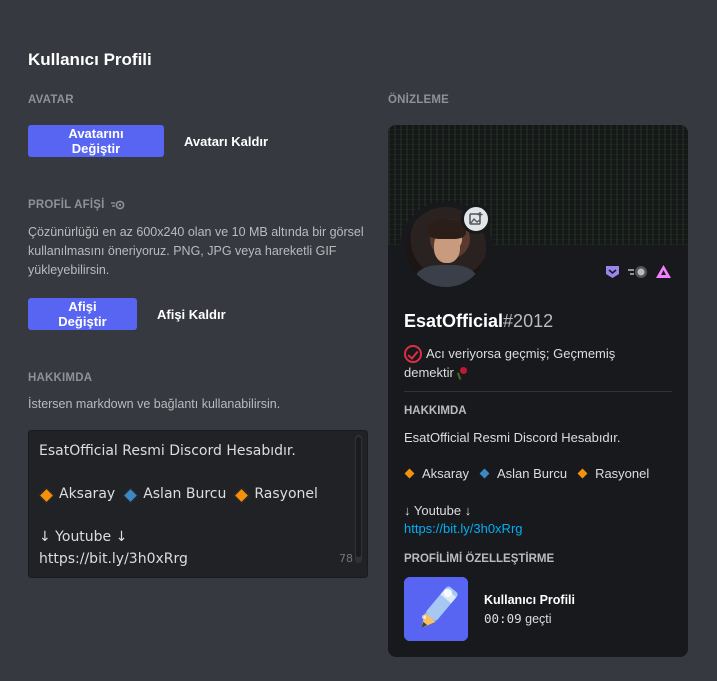 Image resolution: width=717 pixels, height=681 pixels. I want to click on add-image-icon, so click(476, 219).